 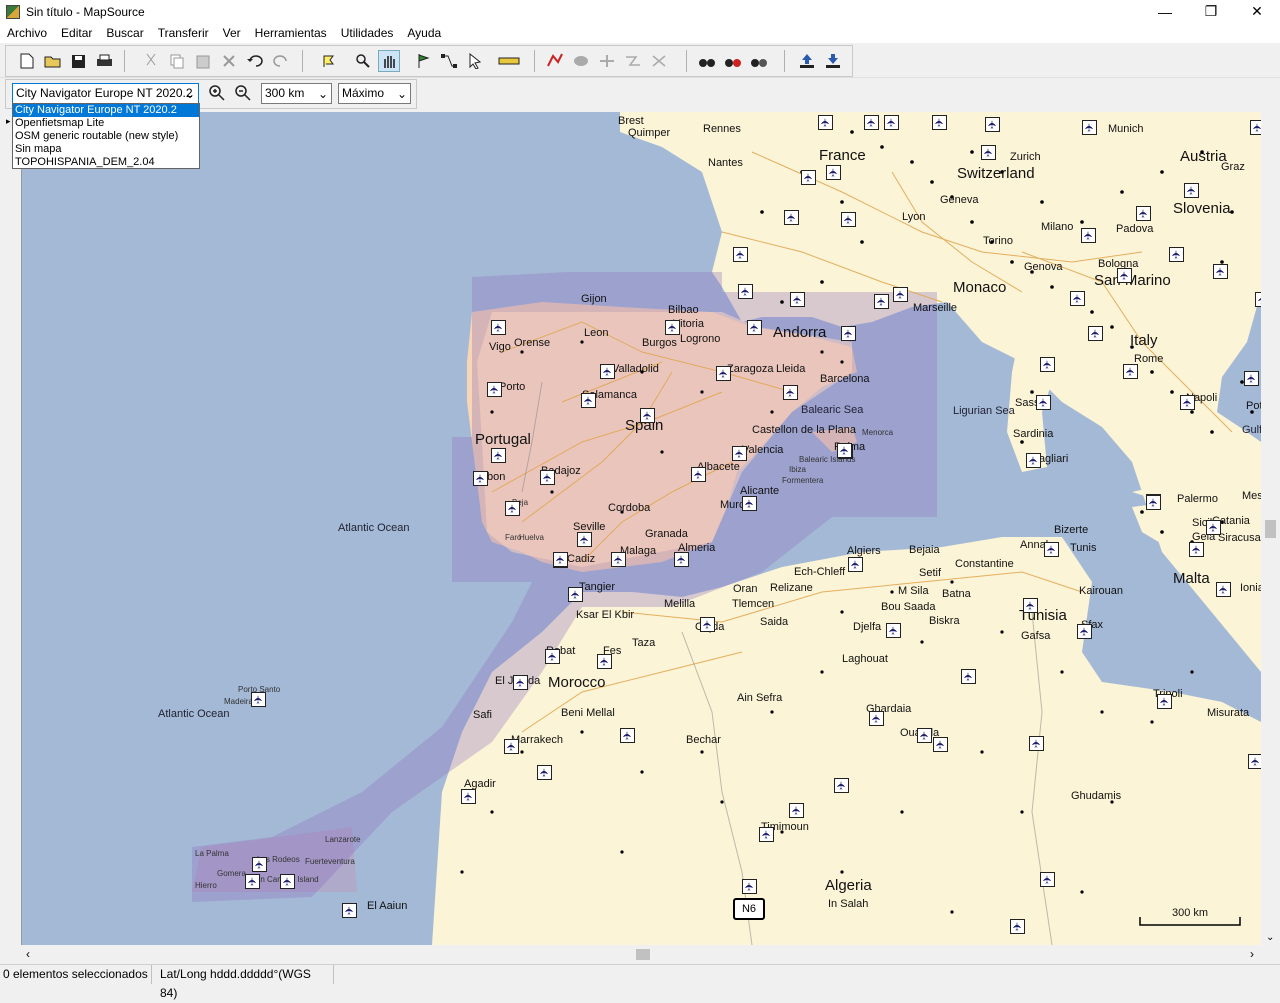 I want to click on close-button: ✕, so click(x=1257, y=11).